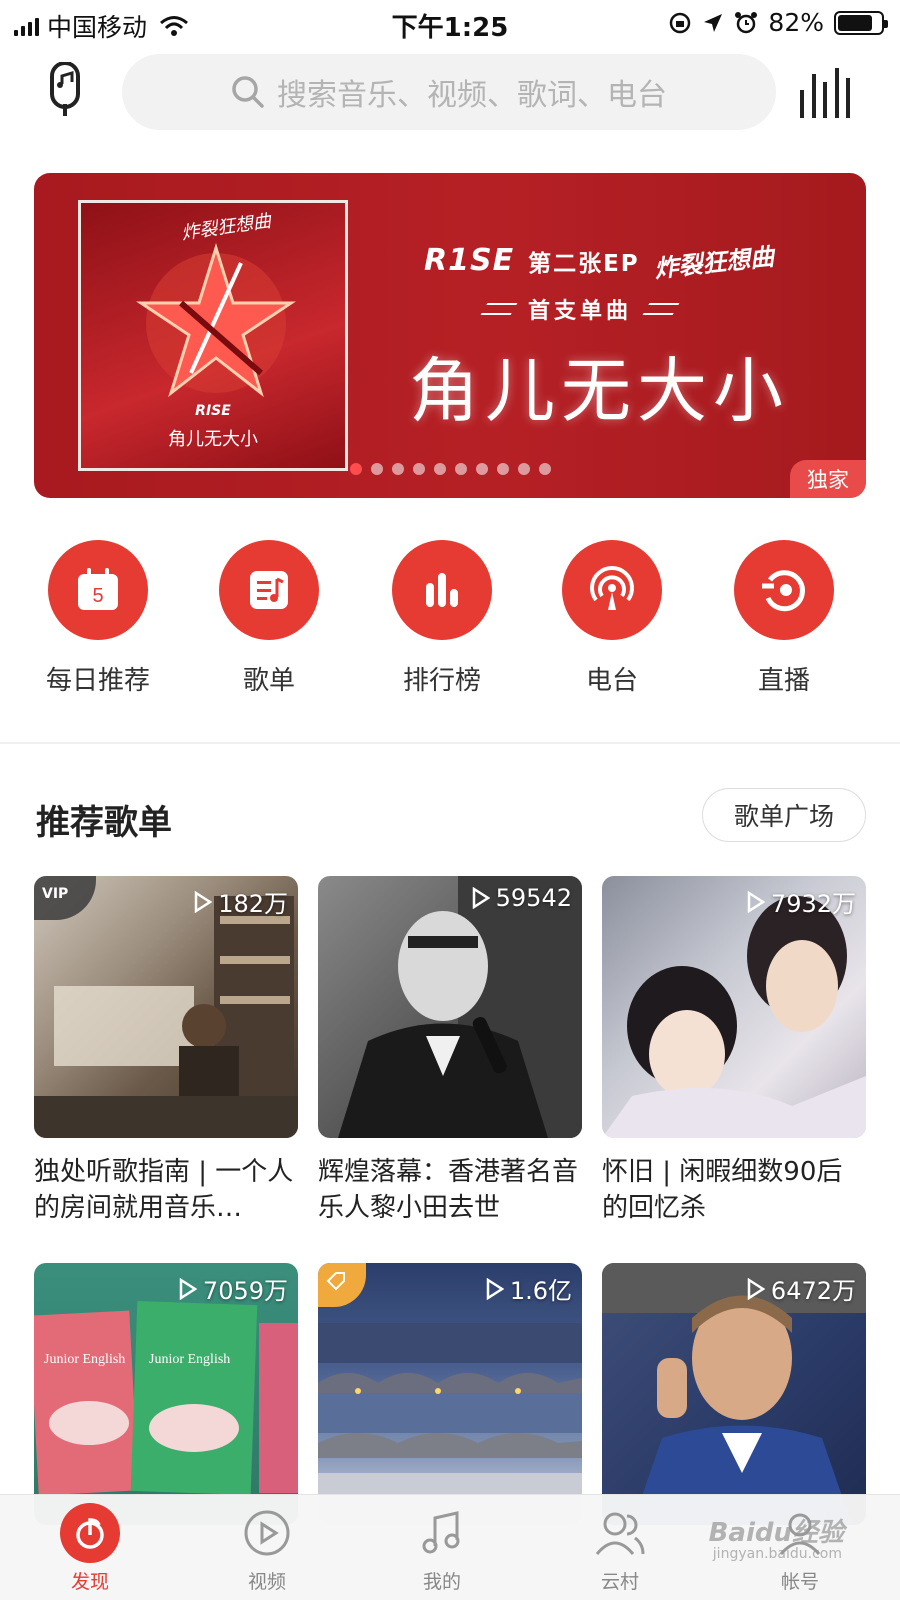  I want to click on category-label: 歌单, so click(268, 681).